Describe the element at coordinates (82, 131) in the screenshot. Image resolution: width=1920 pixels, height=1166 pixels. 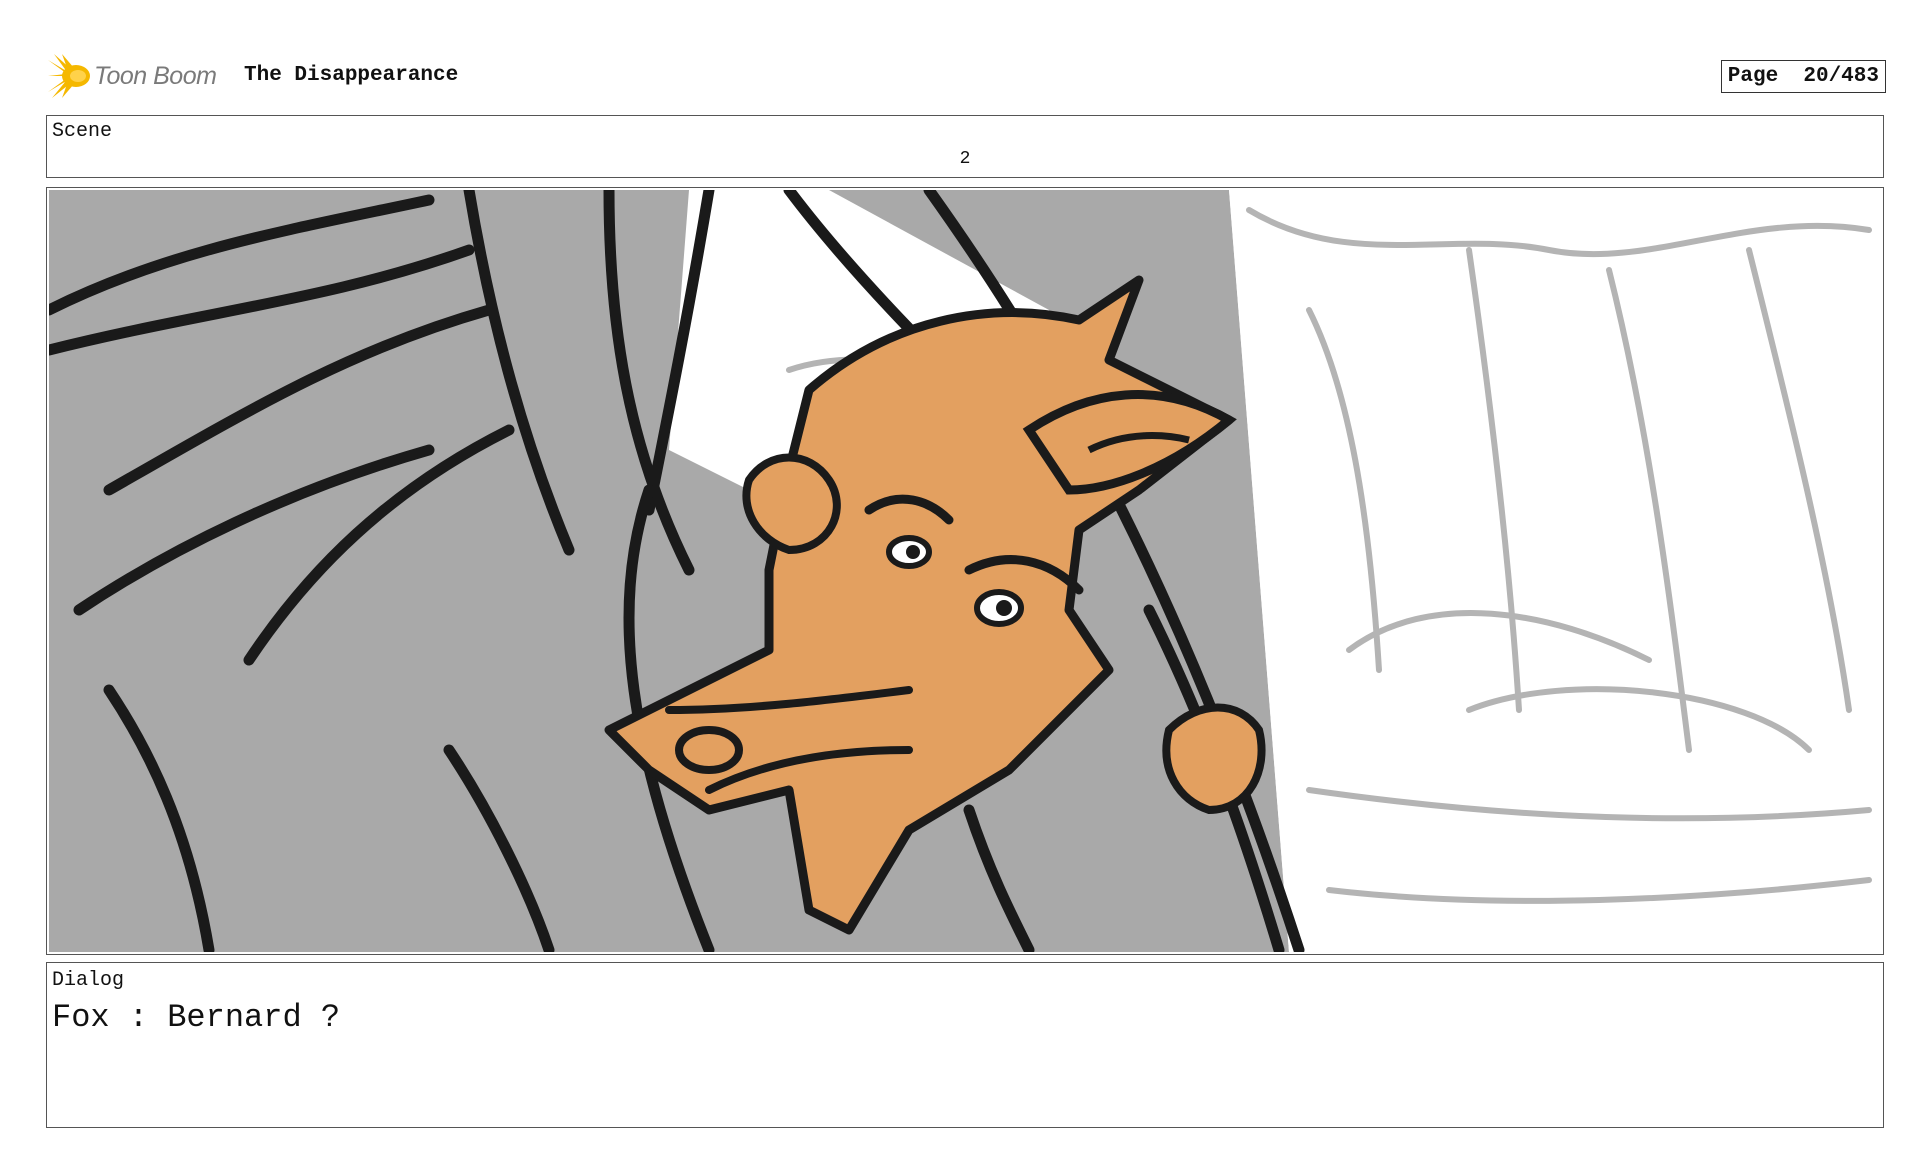
I see `scene-label: Scene` at that location.